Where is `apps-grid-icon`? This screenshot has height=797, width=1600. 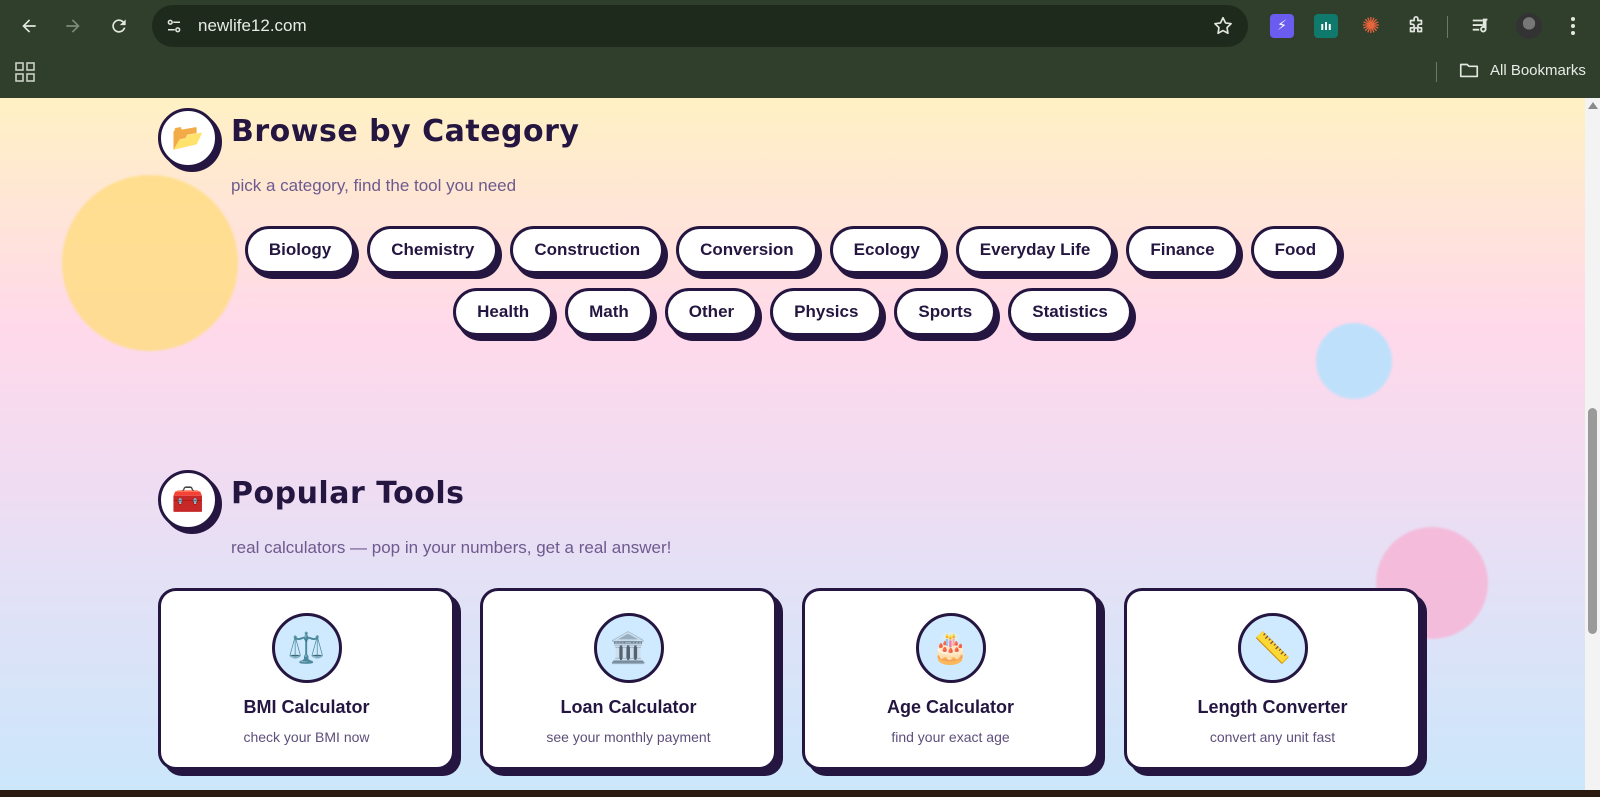 apps-grid-icon is located at coordinates (25, 72).